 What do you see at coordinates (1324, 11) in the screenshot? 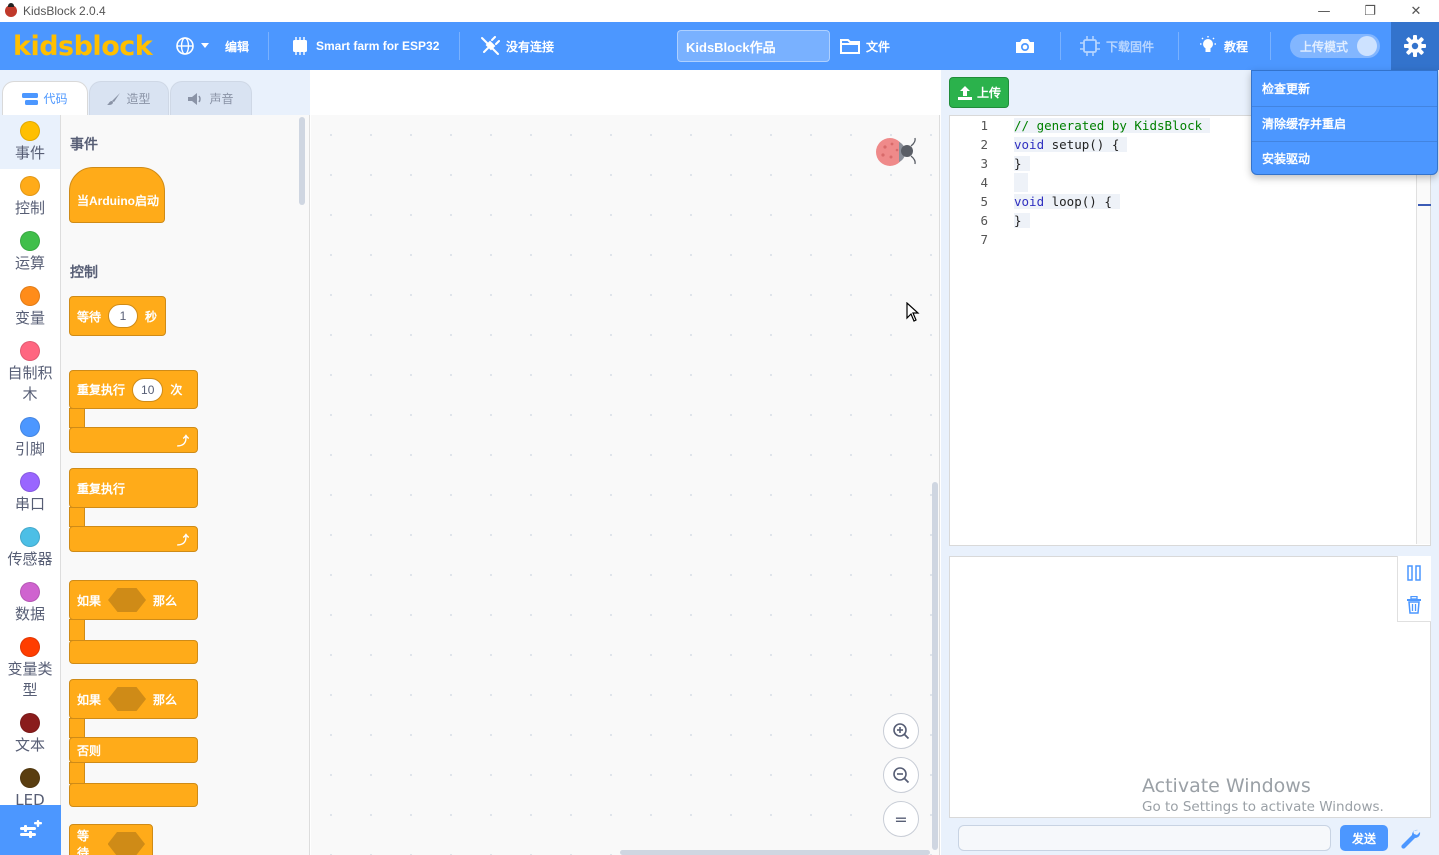
I see `minimize-button: —` at bounding box center [1324, 11].